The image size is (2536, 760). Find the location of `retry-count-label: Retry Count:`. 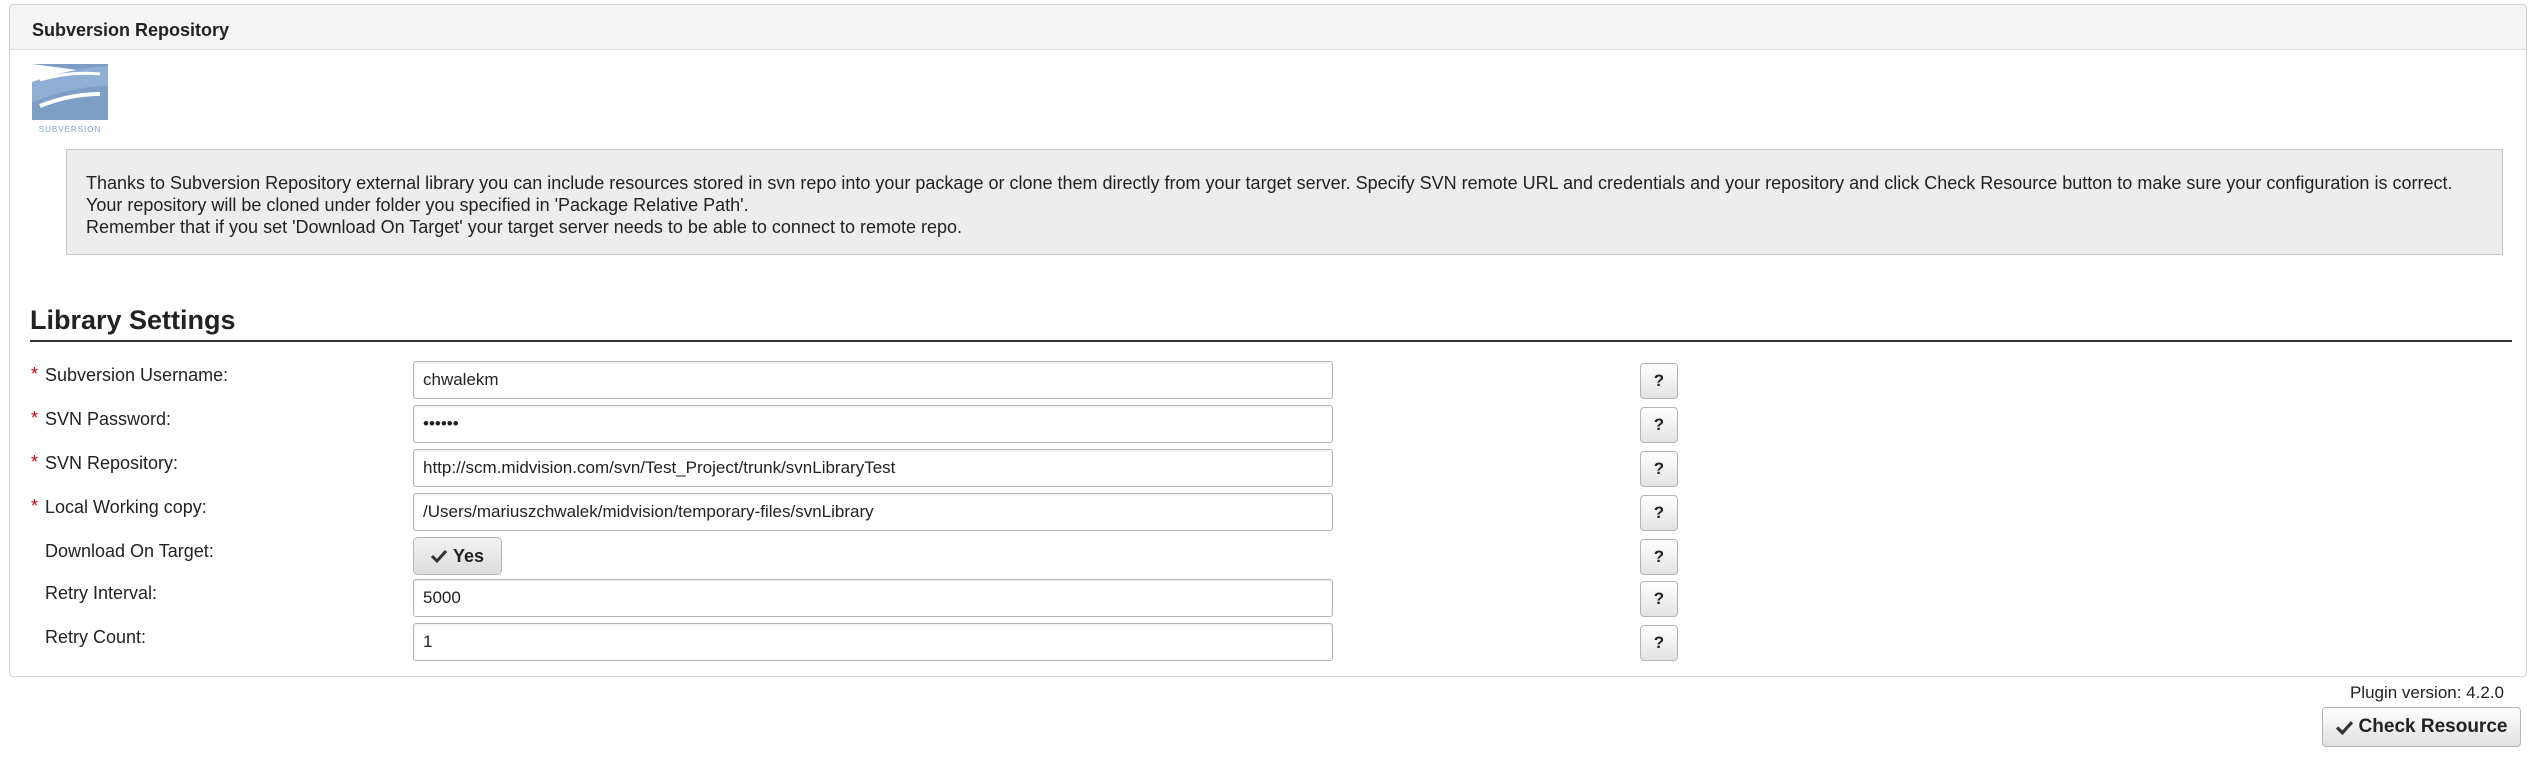

retry-count-label: Retry Count: is located at coordinates (96, 637).